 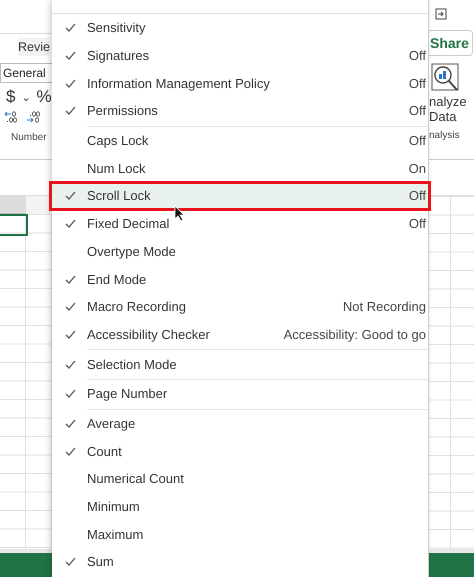 What do you see at coordinates (240, 306) in the screenshot?
I see `menu-item: Macro Recording Not Recording` at bounding box center [240, 306].